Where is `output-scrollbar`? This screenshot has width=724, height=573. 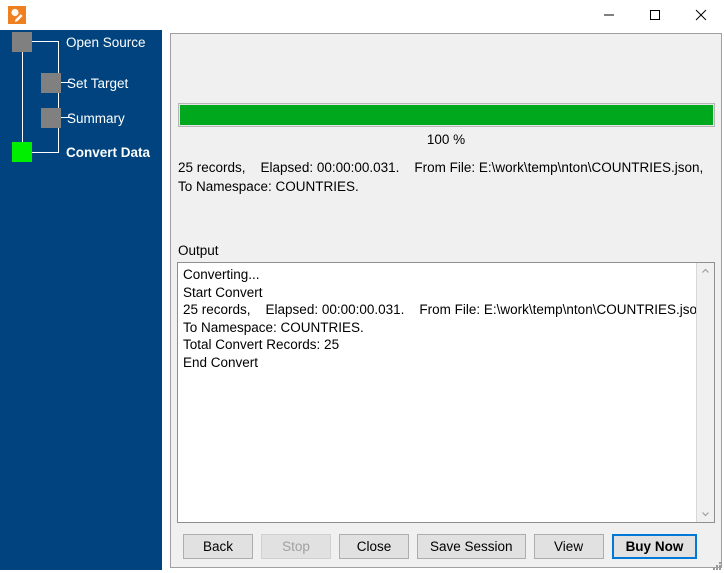
output-scrollbar is located at coordinates (705, 392).